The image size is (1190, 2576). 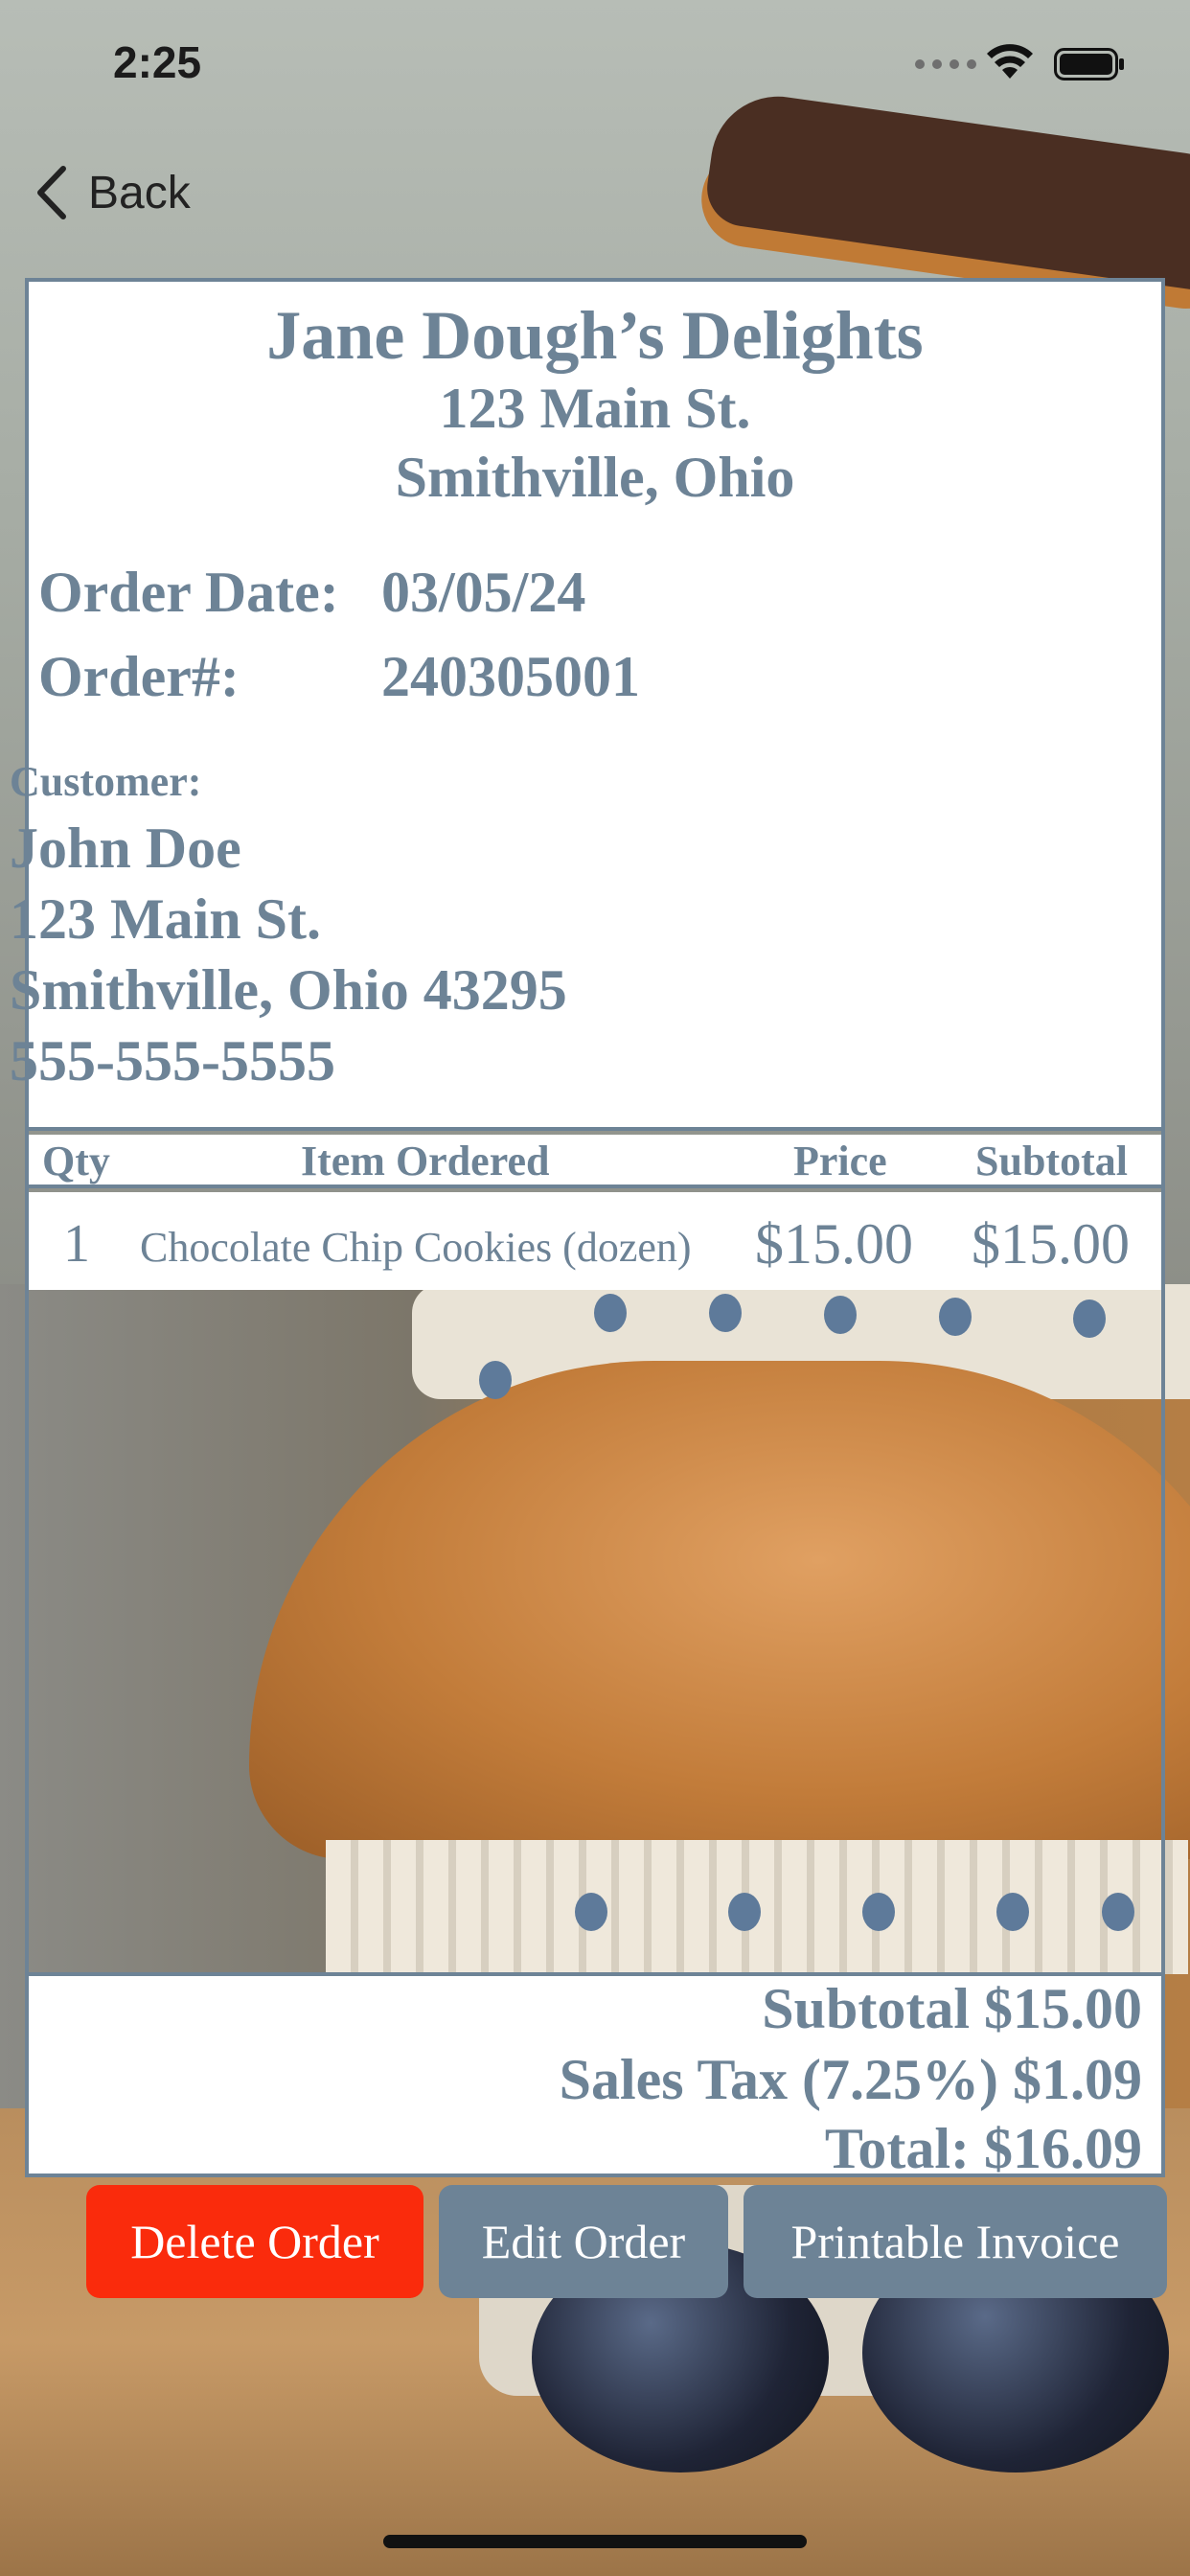 What do you see at coordinates (172, 1061) in the screenshot?
I see `customer-phone: 555-555-5555` at bounding box center [172, 1061].